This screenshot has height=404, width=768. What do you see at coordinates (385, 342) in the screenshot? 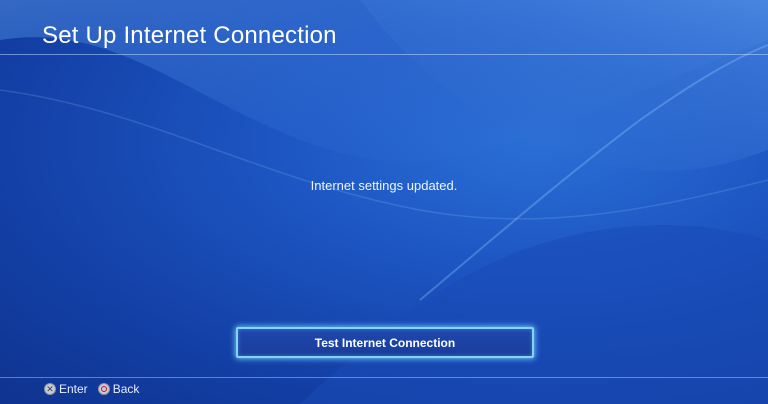
I see `test-internet-connection-button: Test Internet Connection` at bounding box center [385, 342].